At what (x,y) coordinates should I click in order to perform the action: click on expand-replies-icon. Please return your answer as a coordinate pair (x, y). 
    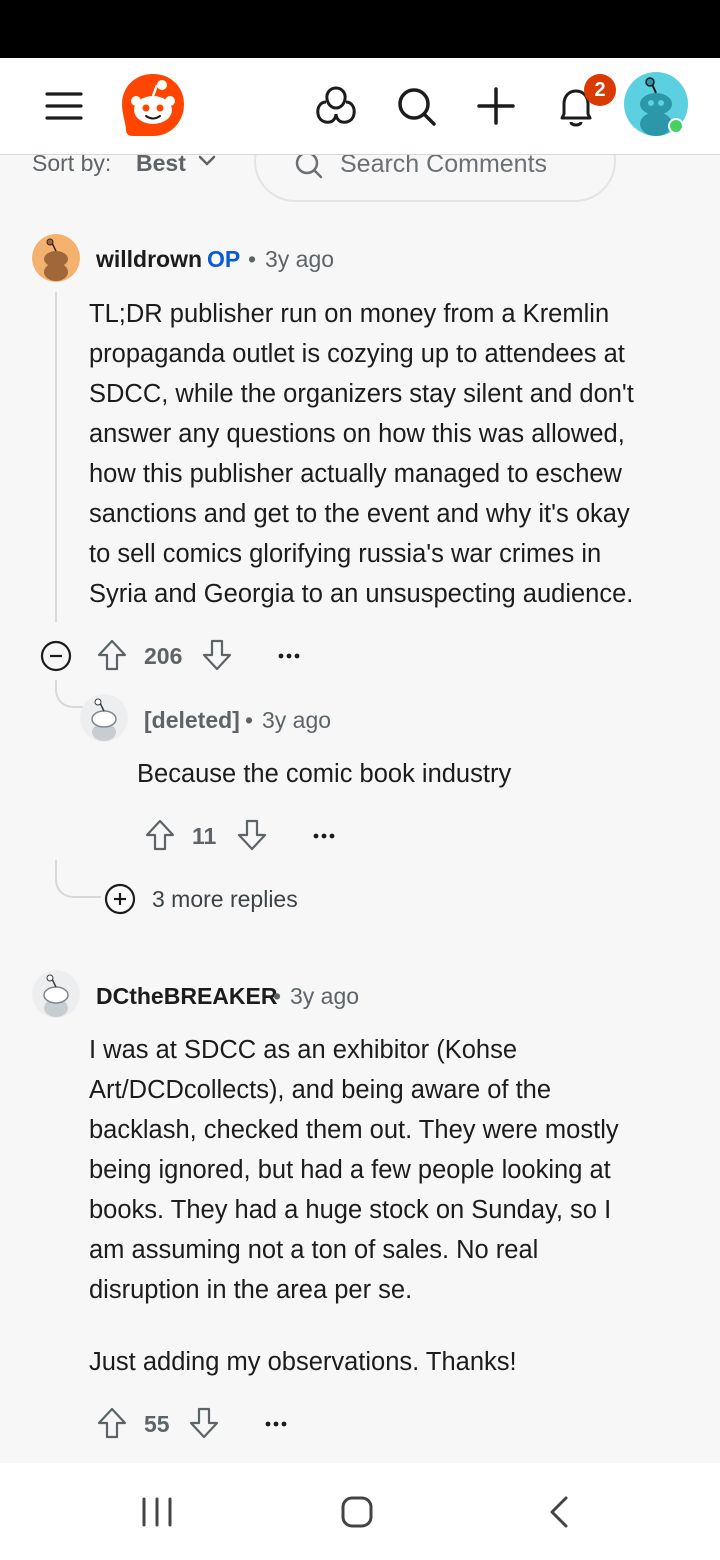
    Looking at the image, I should click on (120, 899).